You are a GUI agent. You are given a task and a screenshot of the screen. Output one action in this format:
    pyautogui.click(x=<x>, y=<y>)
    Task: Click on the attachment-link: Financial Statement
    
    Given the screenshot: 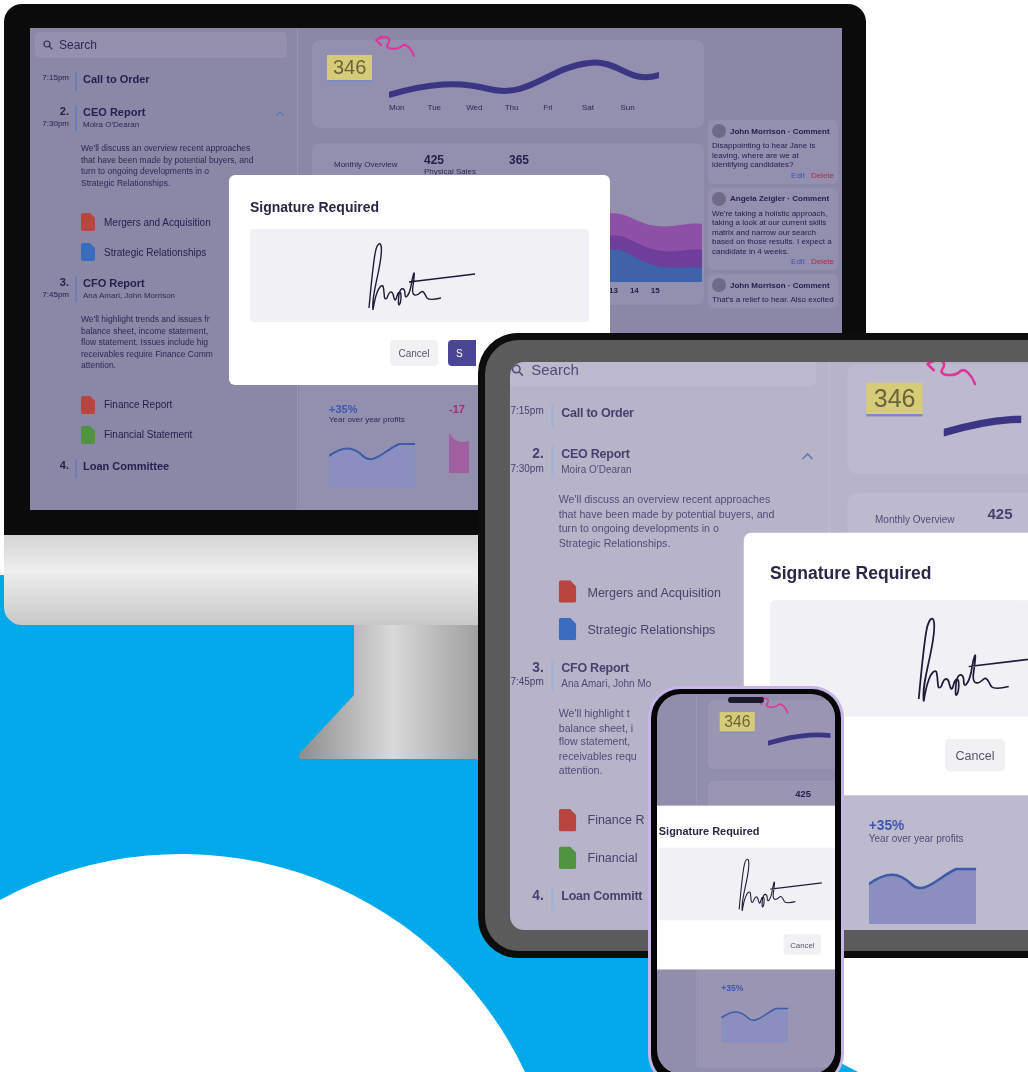 What is the action you would take?
    pyautogui.click(x=148, y=434)
    